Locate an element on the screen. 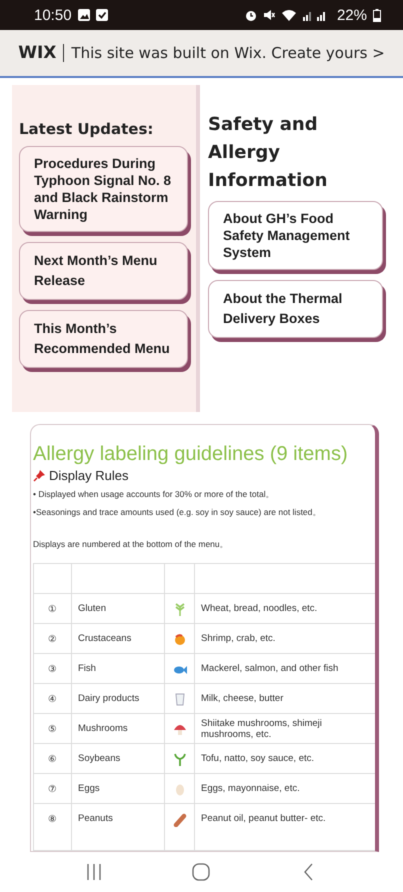 The image size is (403, 892). number-cell: ② is located at coordinates (53, 639).